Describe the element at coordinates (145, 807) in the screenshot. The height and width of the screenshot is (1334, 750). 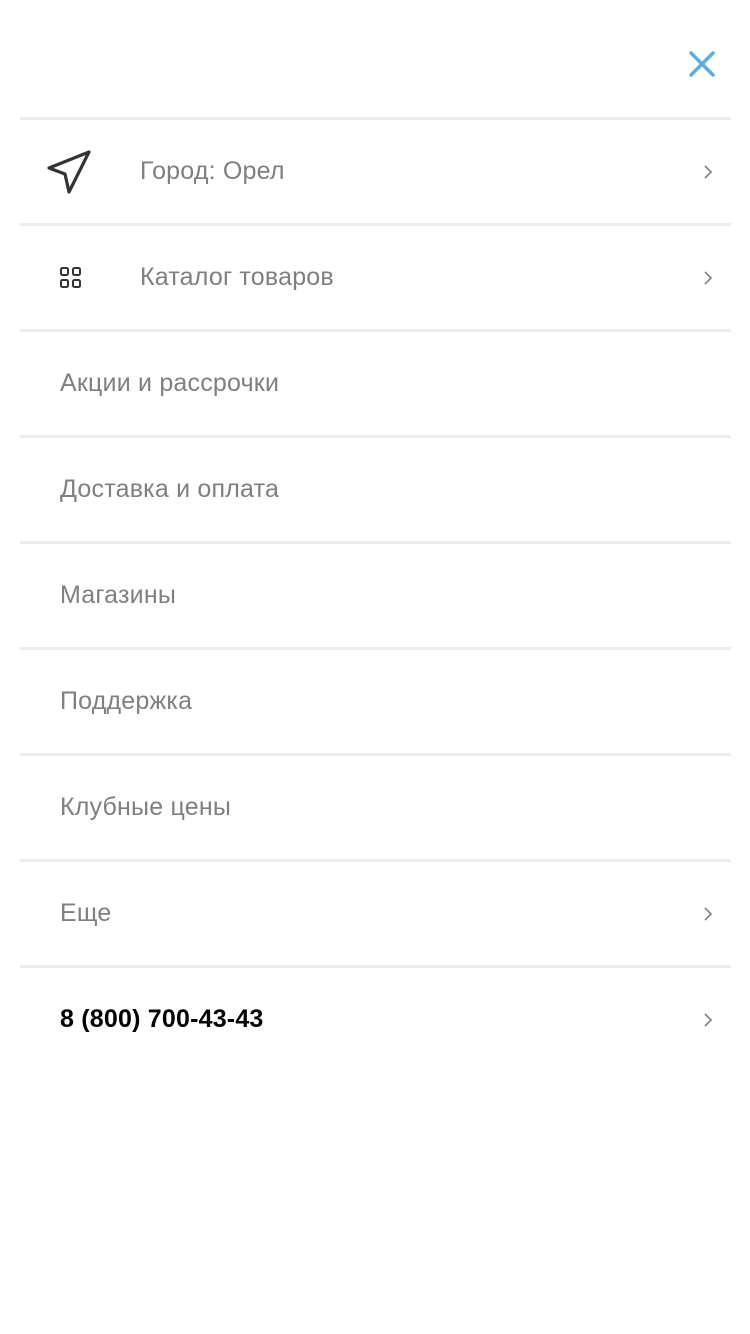
I see `menu-item-label: Клубные цены` at that location.